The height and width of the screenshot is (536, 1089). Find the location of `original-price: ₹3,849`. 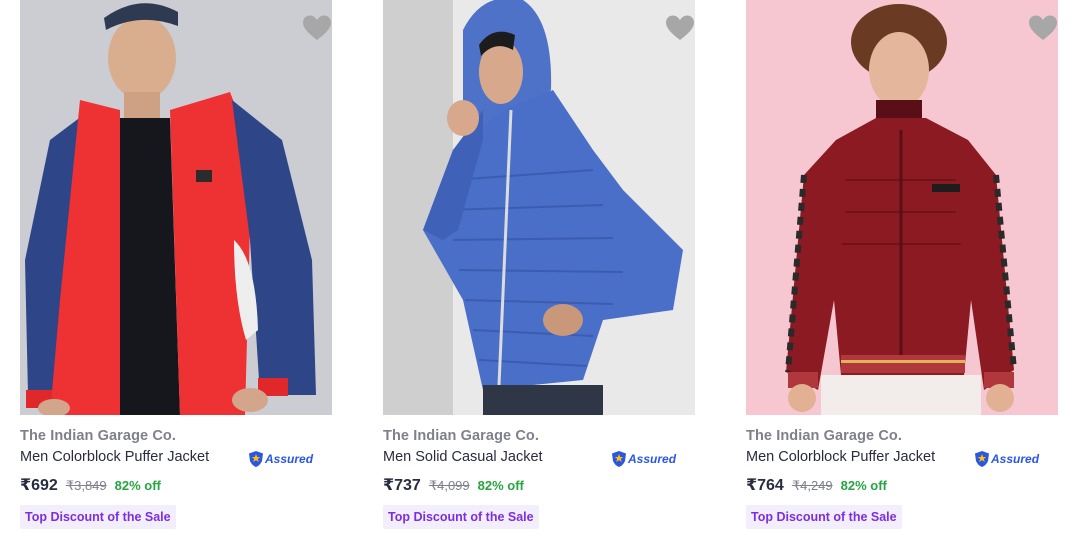

original-price: ₹3,849 is located at coordinates (86, 485).